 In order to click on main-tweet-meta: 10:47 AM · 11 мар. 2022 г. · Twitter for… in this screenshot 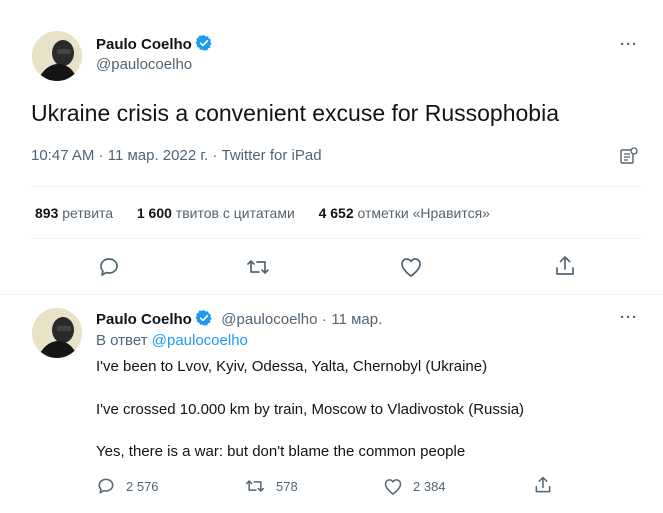, I will do `click(176, 155)`.